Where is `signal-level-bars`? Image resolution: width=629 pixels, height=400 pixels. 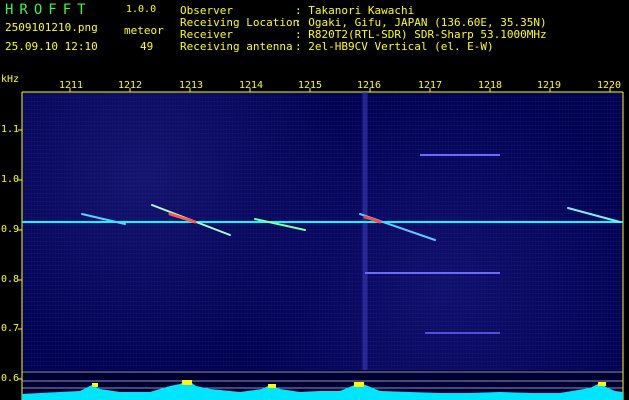 signal-level-bars is located at coordinates (322, 390).